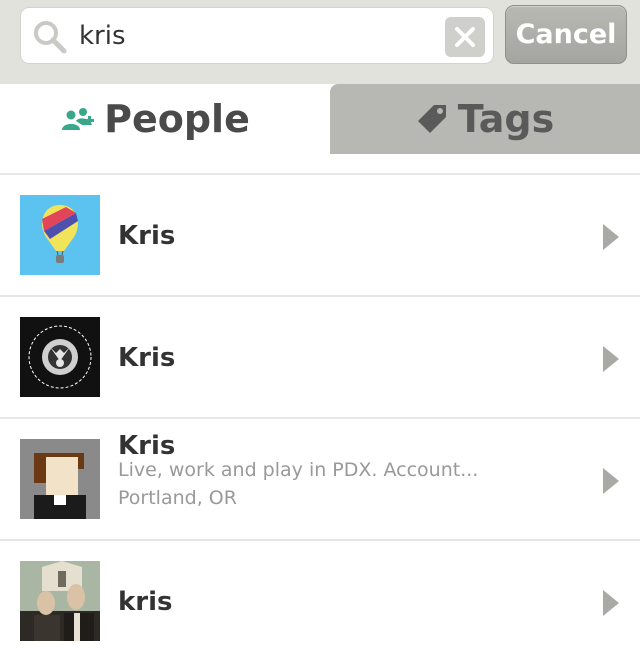  I want to click on search-input, so click(264, 36).